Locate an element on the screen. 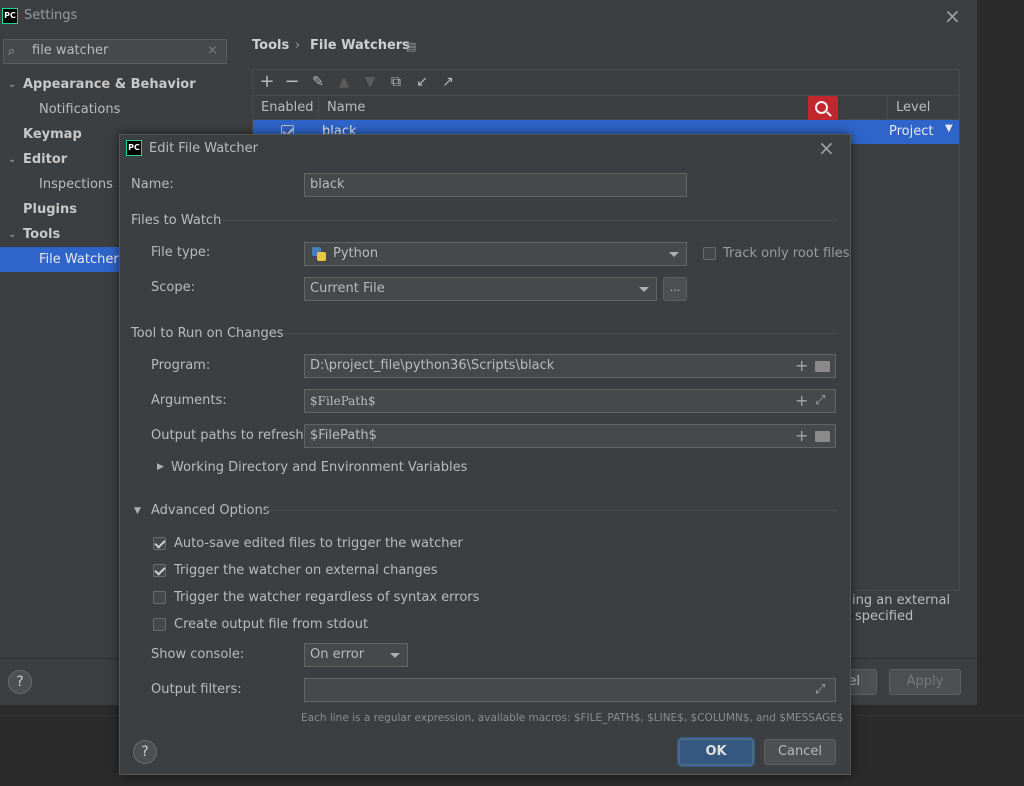  tool-section-heading: Tool to Run on Changes is located at coordinates (207, 333).